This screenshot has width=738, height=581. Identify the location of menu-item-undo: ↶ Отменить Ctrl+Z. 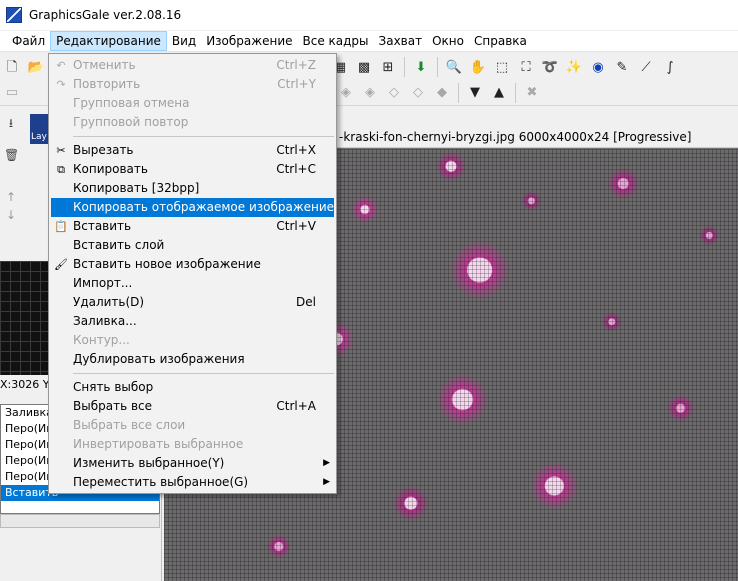
(192, 65).